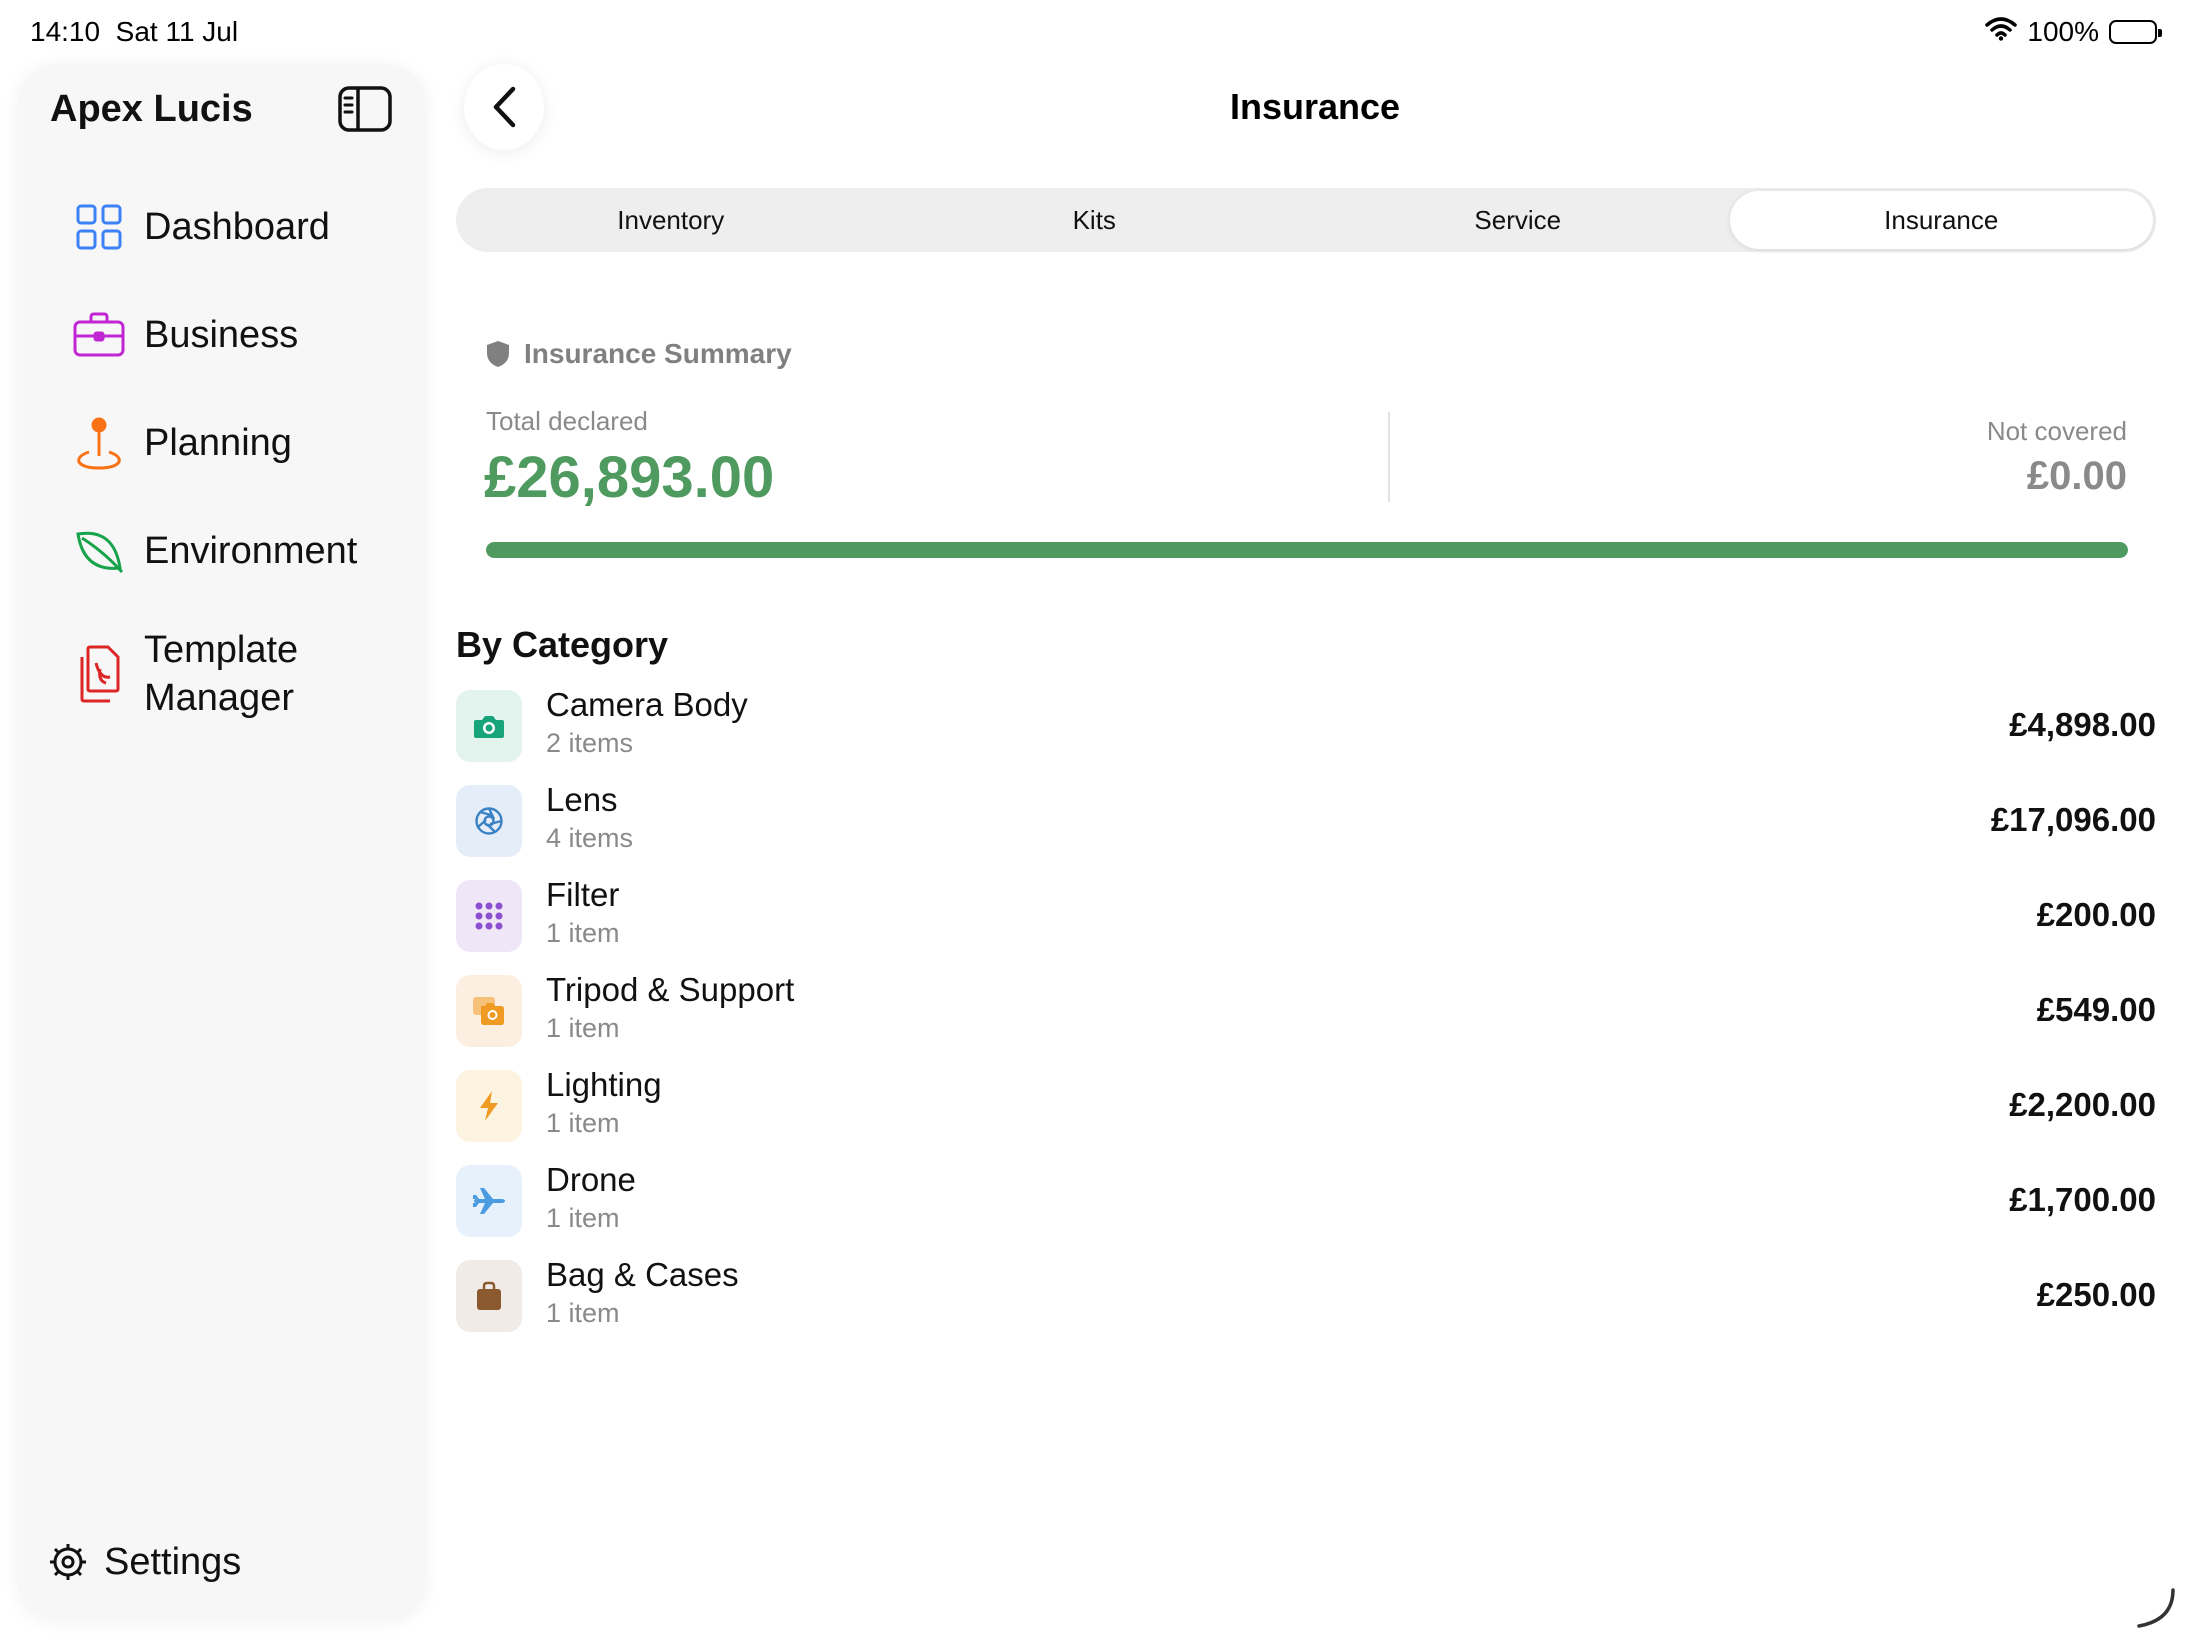 The width and height of the screenshot is (2187, 1640). What do you see at coordinates (671, 220) in the screenshot?
I see `tab-inventory: Inventory` at bounding box center [671, 220].